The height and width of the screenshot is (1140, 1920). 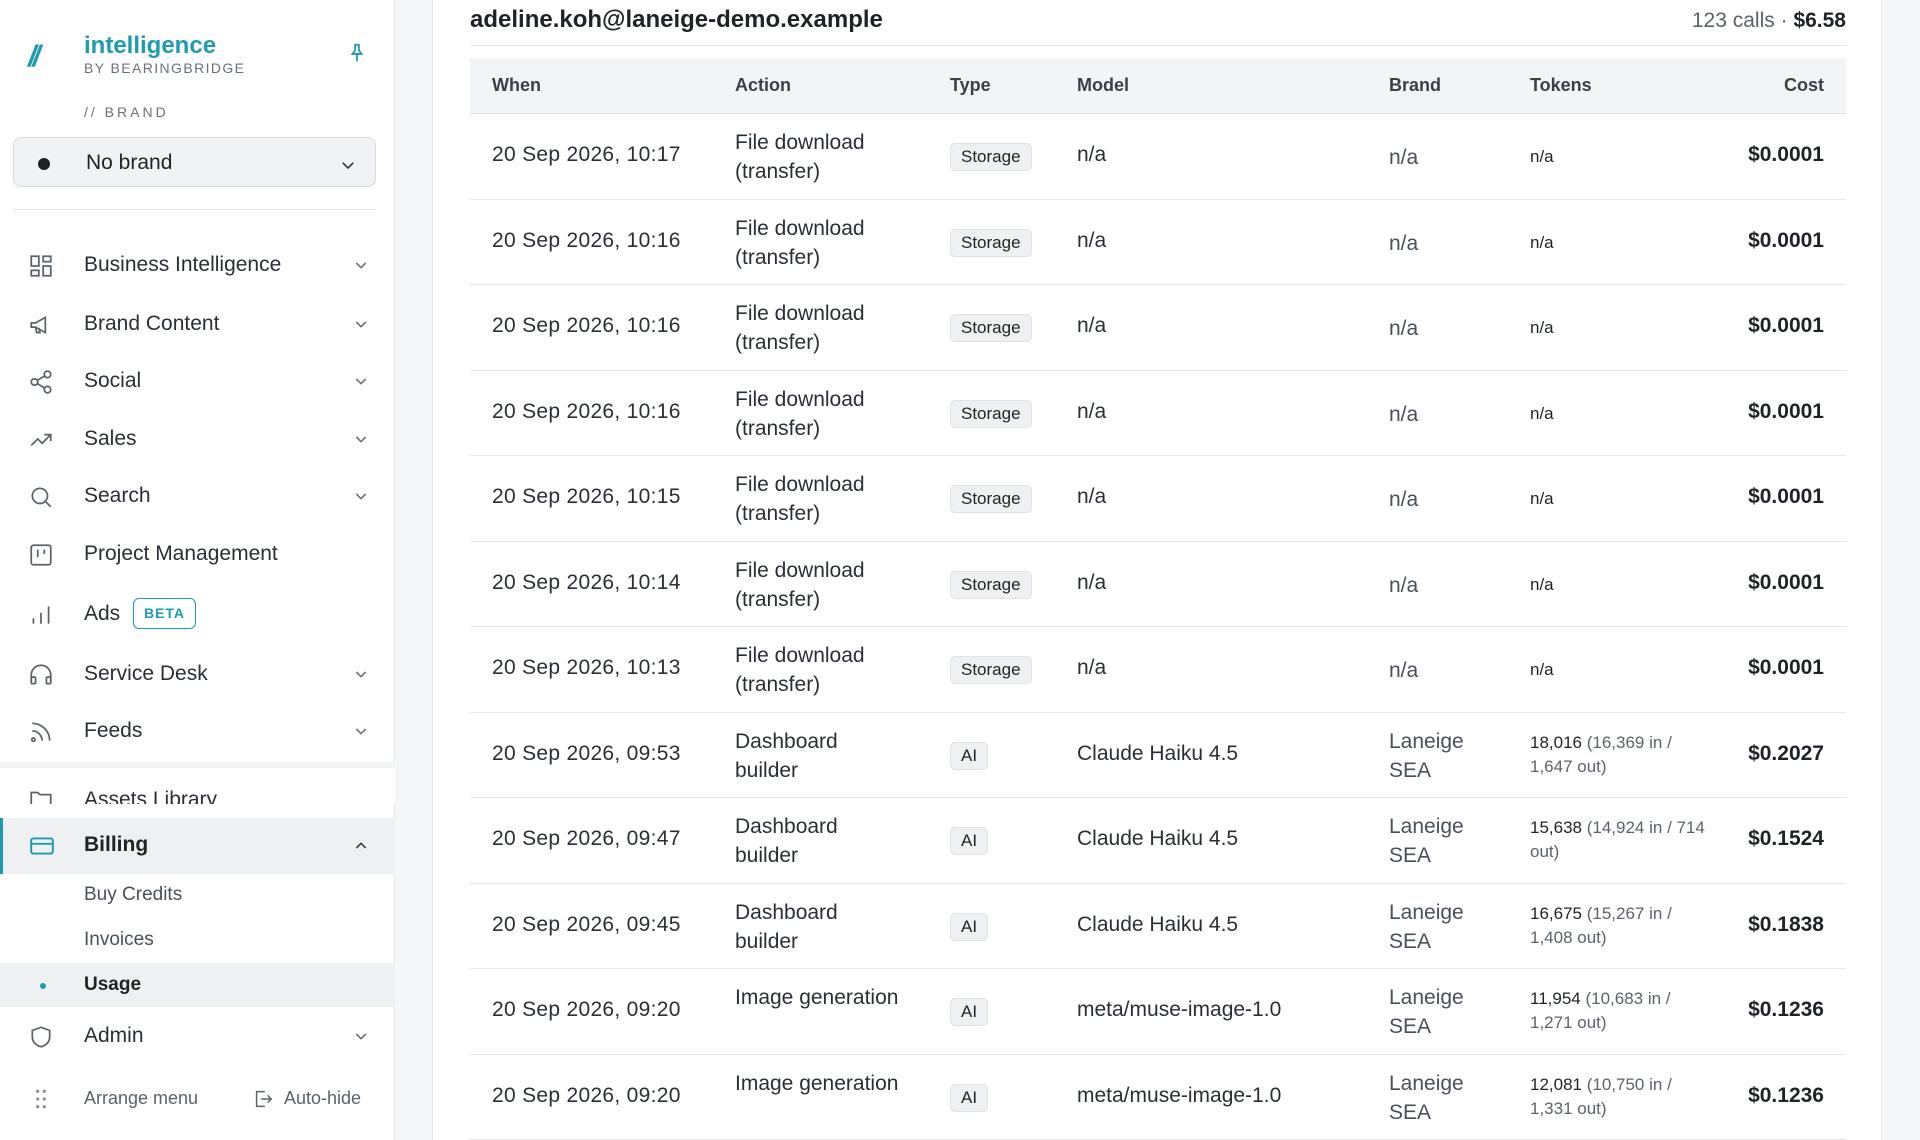 I want to click on sidebar-item-service-desk: Service Desk, so click(x=197, y=674).